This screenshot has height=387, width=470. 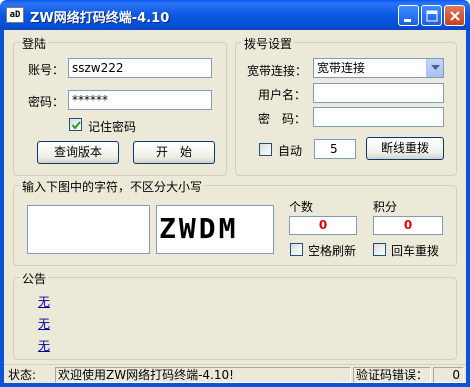 I want to click on captcha-image-text: ZWDM, so click(x=199, y=228).